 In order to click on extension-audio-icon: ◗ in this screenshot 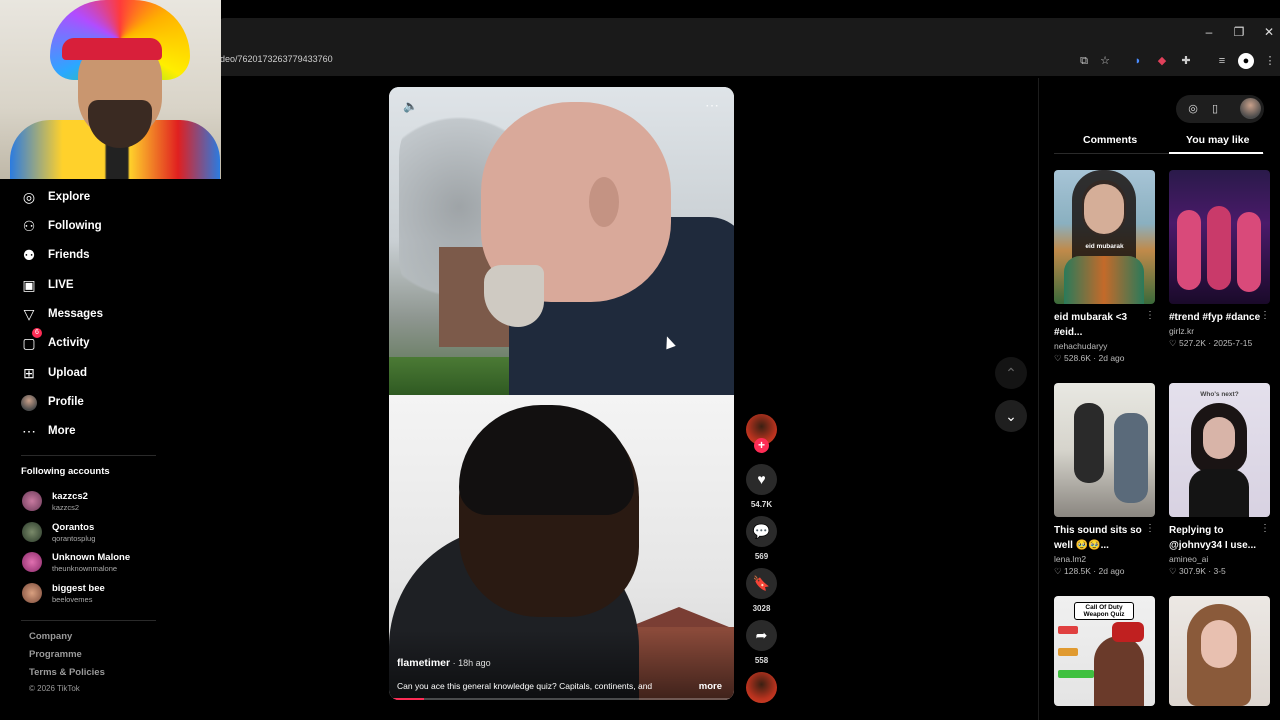, I will do `click(1138, 61)`.